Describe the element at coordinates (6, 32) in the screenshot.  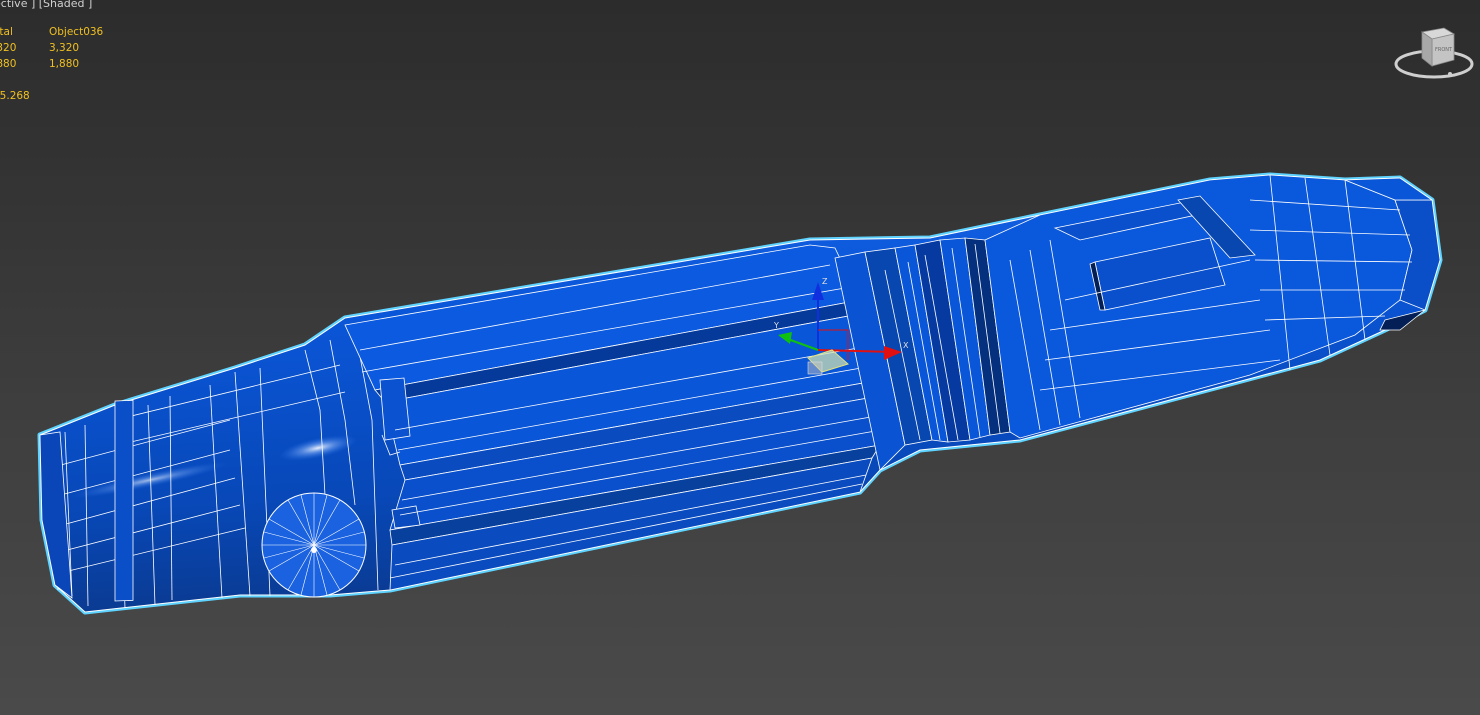
I see `stats-total-header: otal` at that location.